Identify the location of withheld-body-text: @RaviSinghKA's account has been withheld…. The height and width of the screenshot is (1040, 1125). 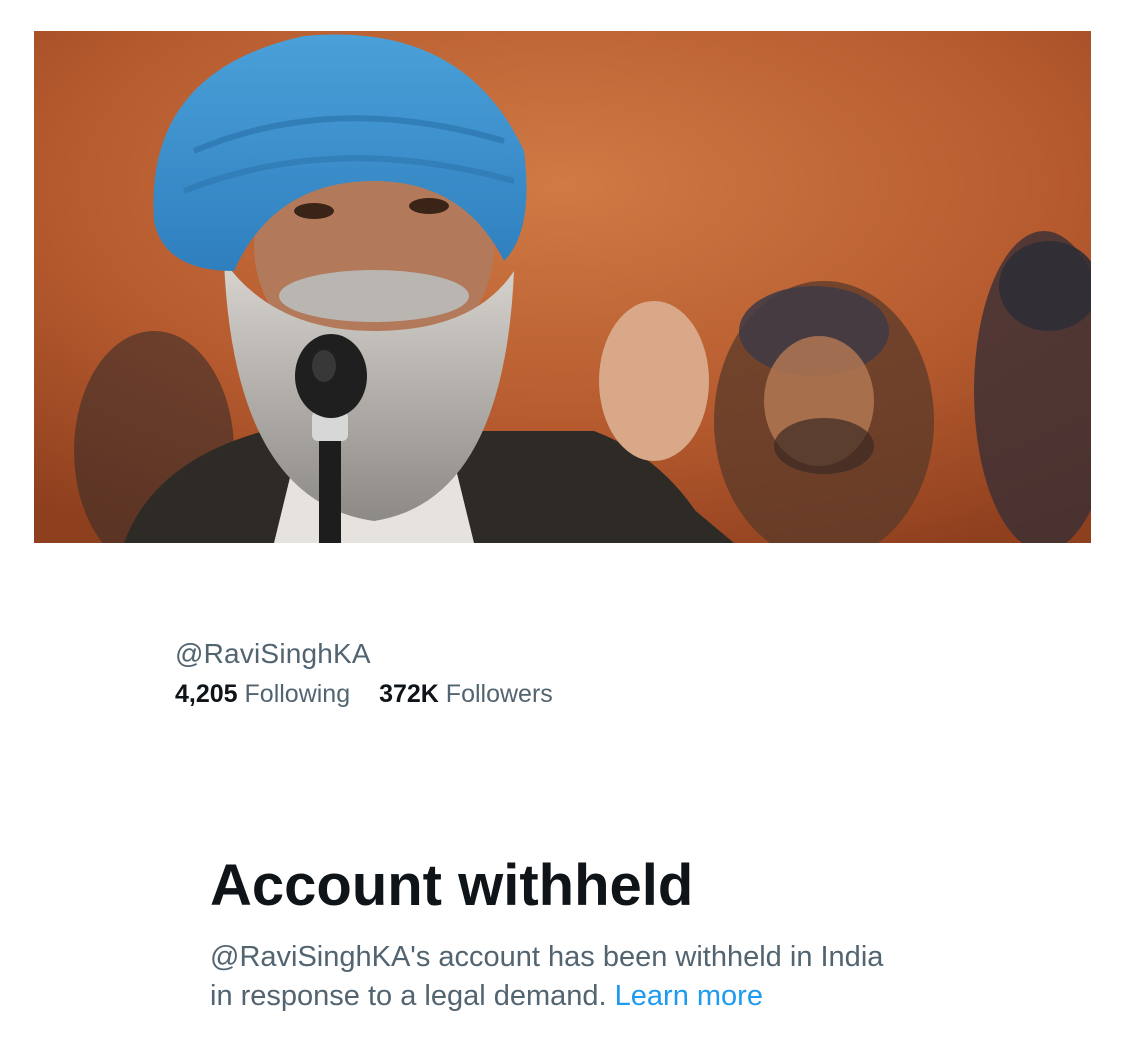
(547, 976).